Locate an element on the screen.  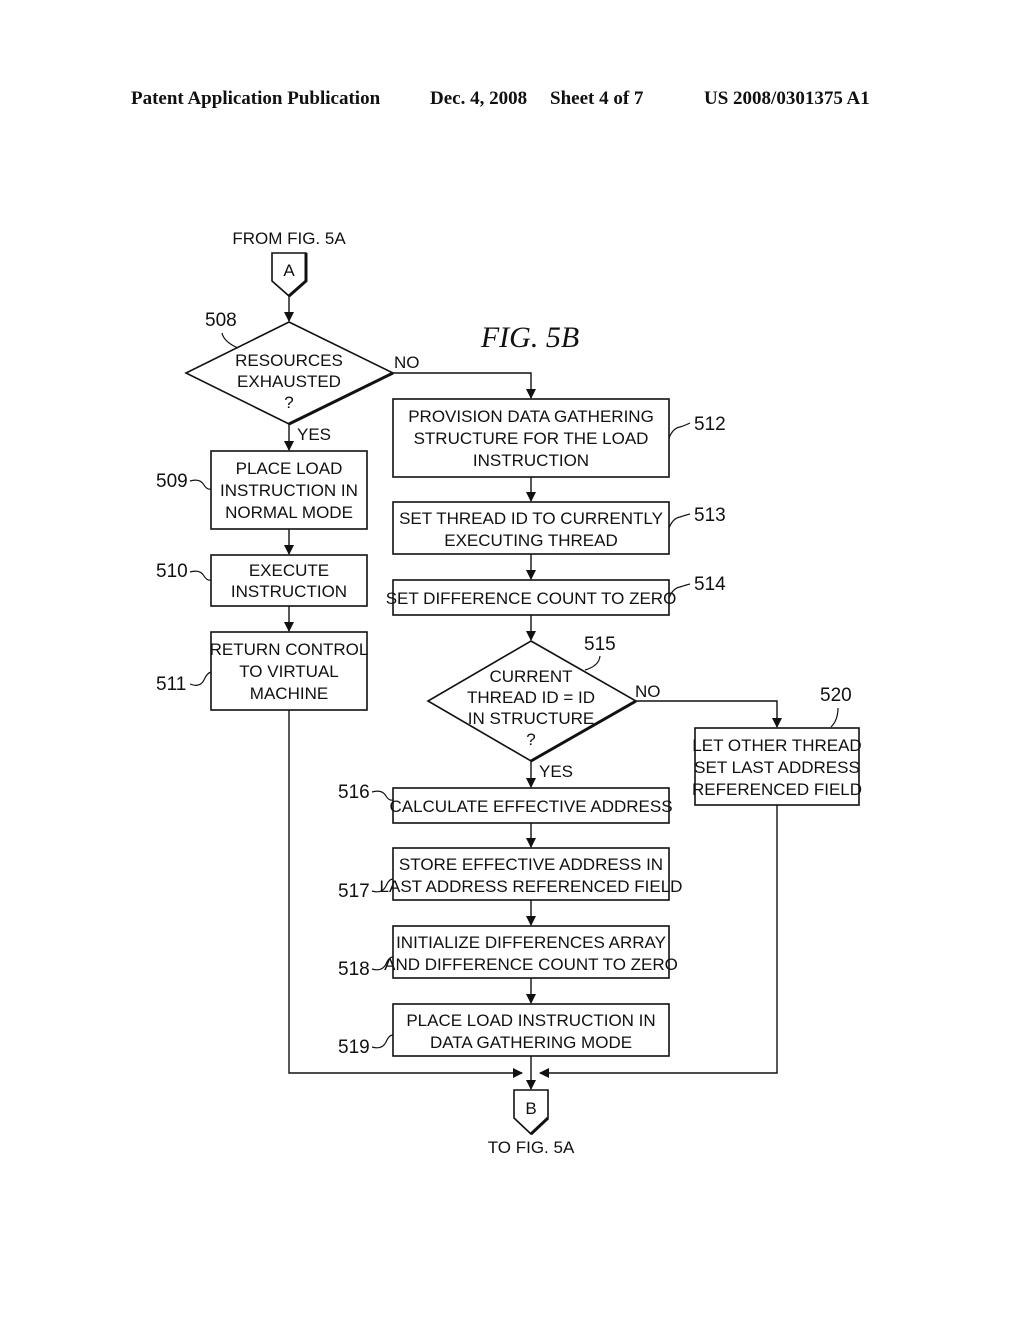
d515-no-label: NO is located at coordinates (648, 691).